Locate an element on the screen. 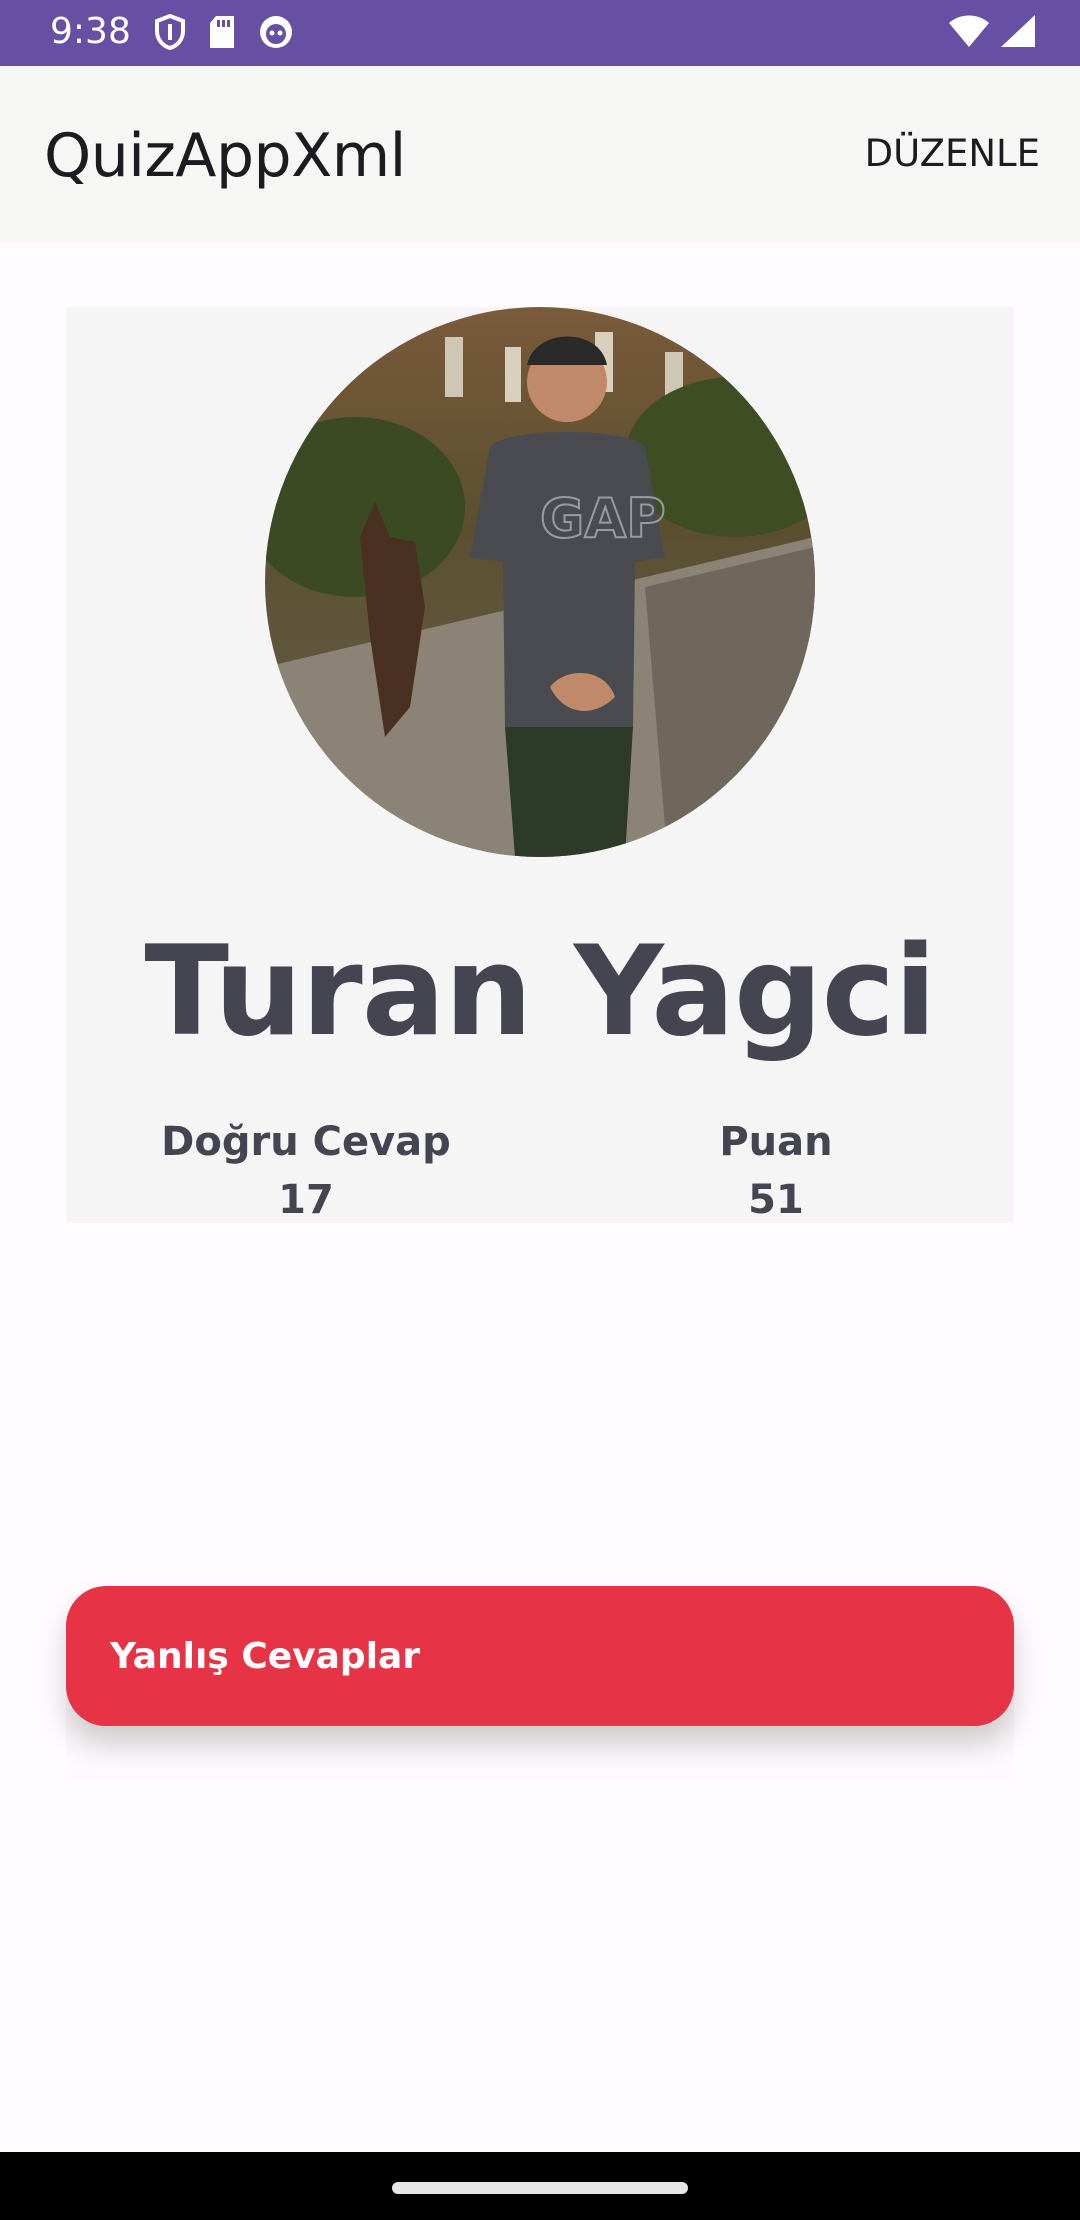 Image resolution: width=1080 pixels, height=2220 pixels. status-icons-left is located at coordinates (224, 34).